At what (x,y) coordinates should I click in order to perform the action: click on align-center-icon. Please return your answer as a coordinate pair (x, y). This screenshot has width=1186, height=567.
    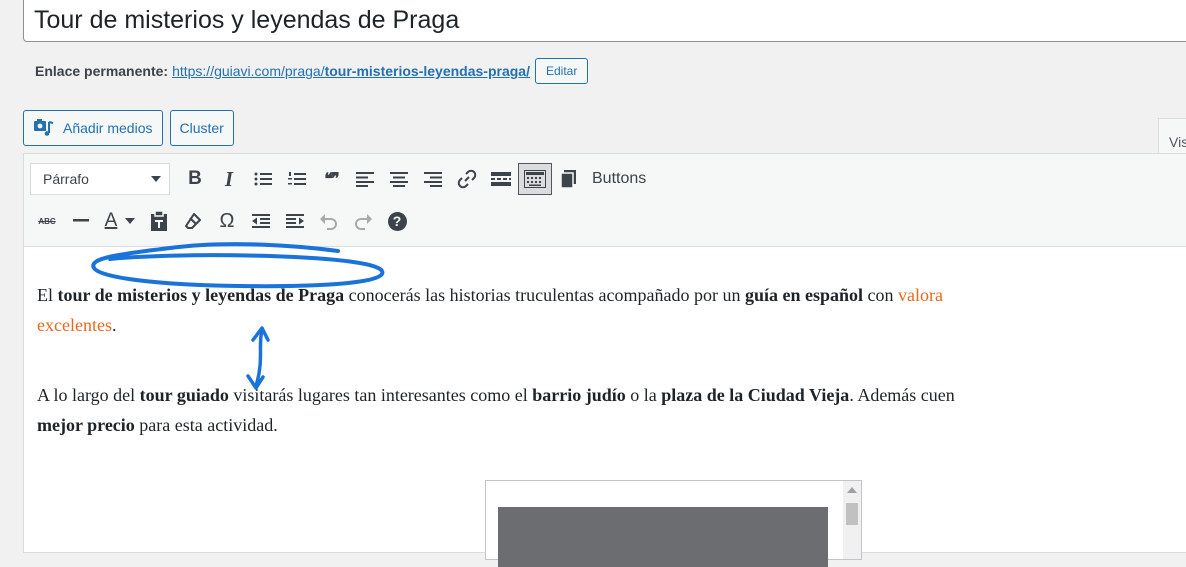
    Looking at the image, I should click on (399, 179).